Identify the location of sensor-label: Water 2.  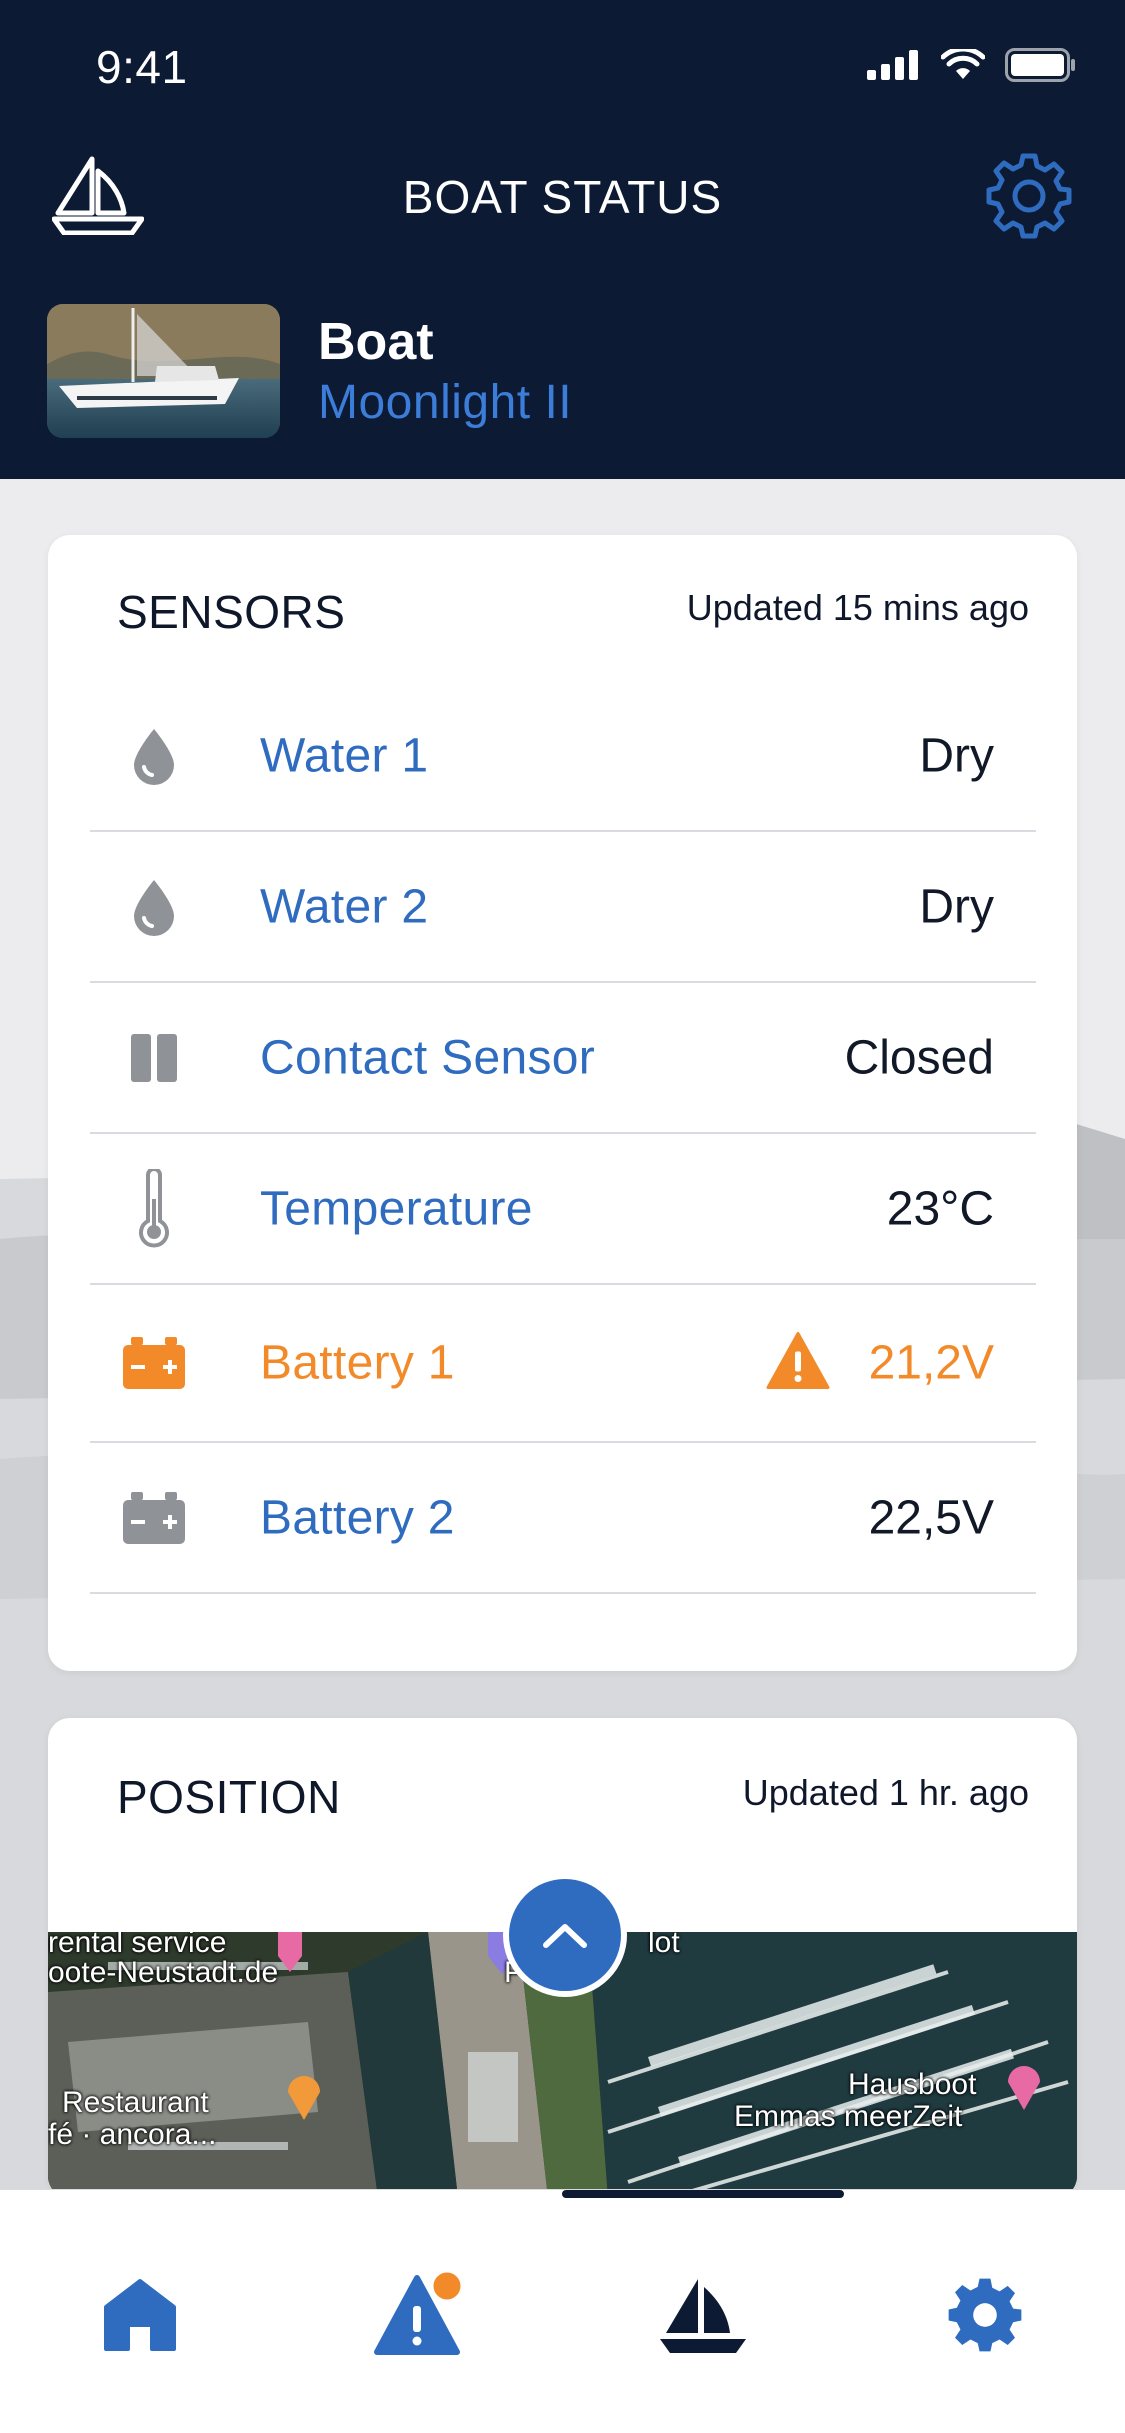
(344, 906).